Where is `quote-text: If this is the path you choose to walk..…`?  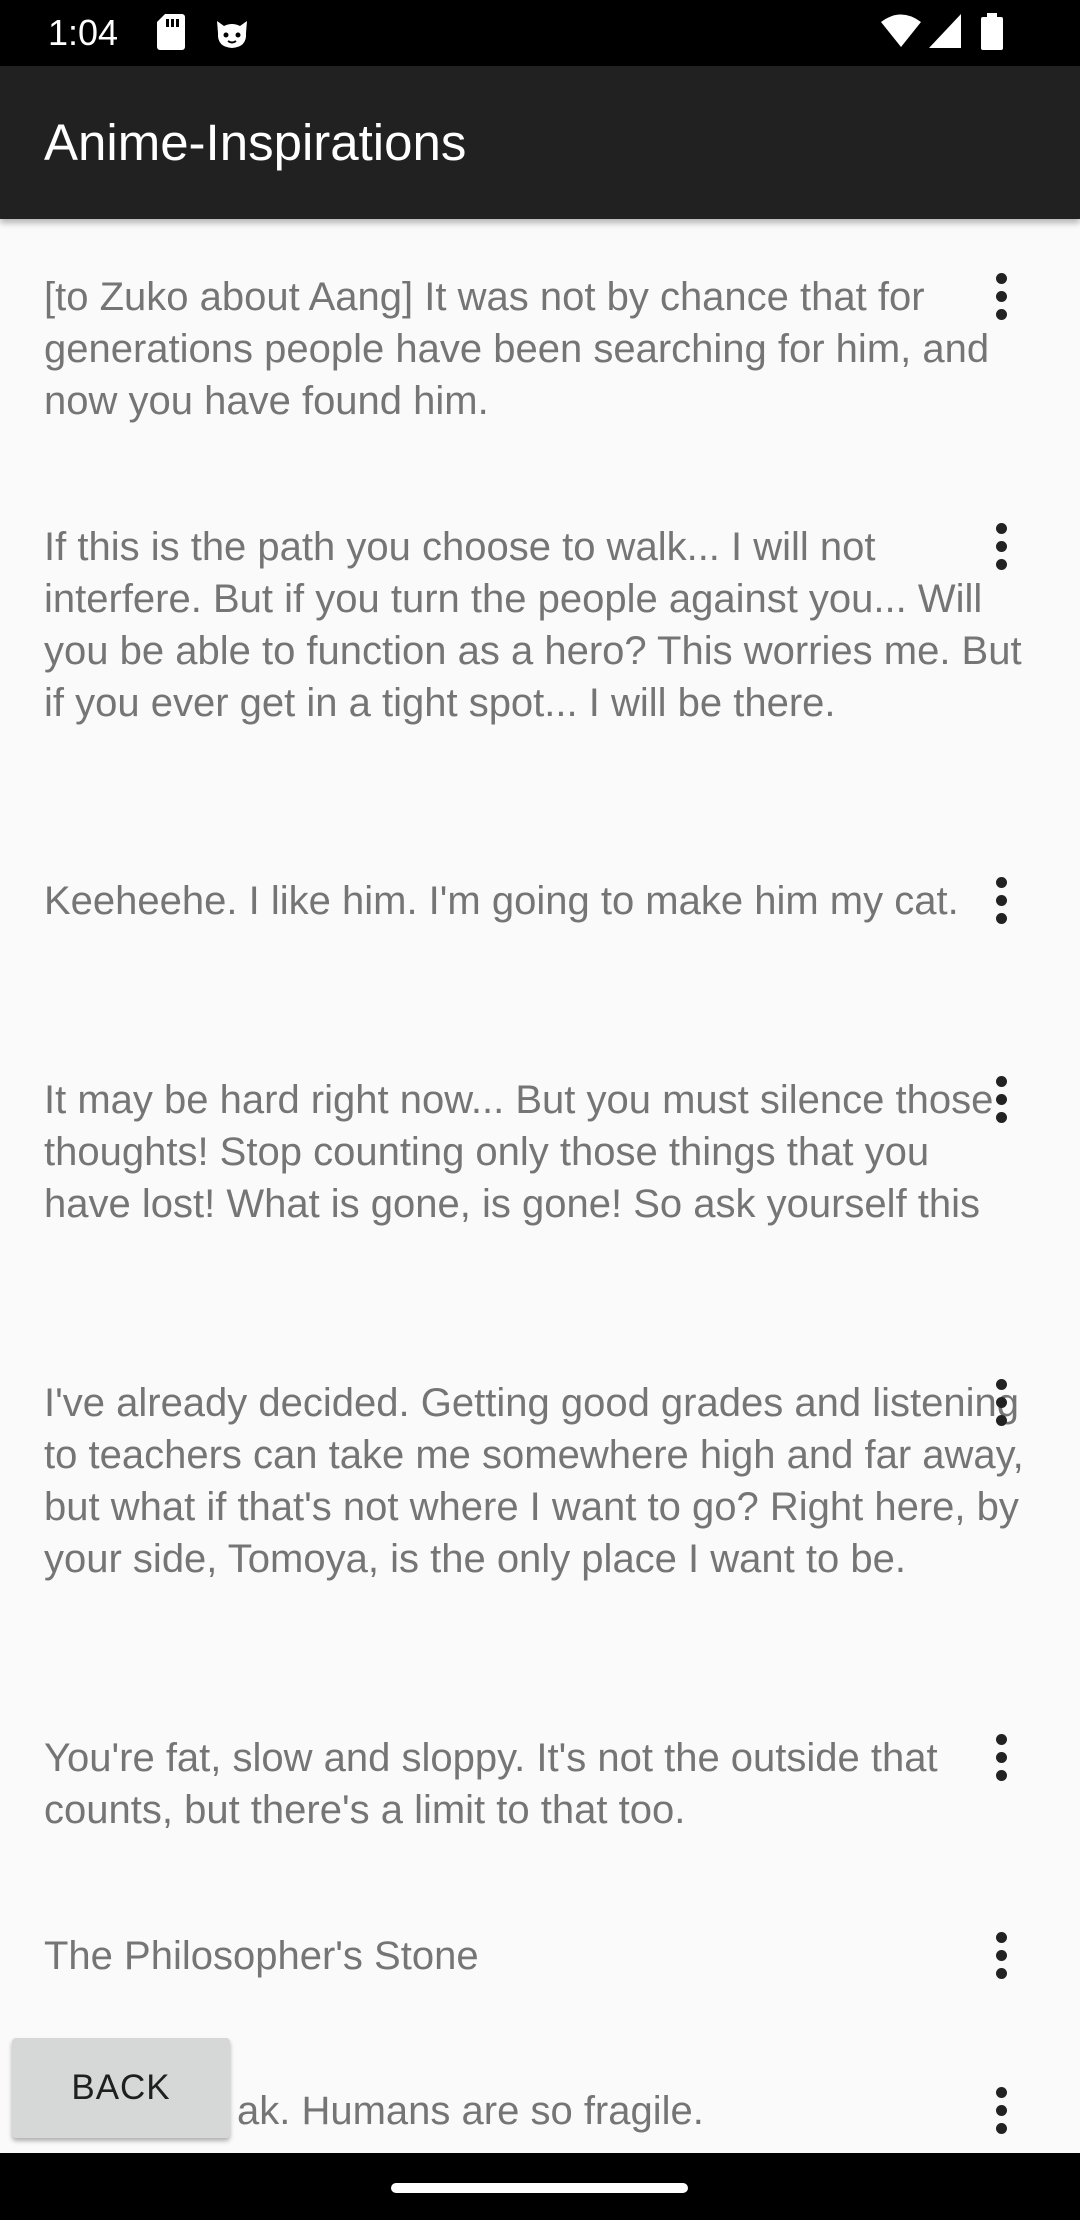
quote-text: If this is the path you choose to walk..… is located at coordinates (533, 625).